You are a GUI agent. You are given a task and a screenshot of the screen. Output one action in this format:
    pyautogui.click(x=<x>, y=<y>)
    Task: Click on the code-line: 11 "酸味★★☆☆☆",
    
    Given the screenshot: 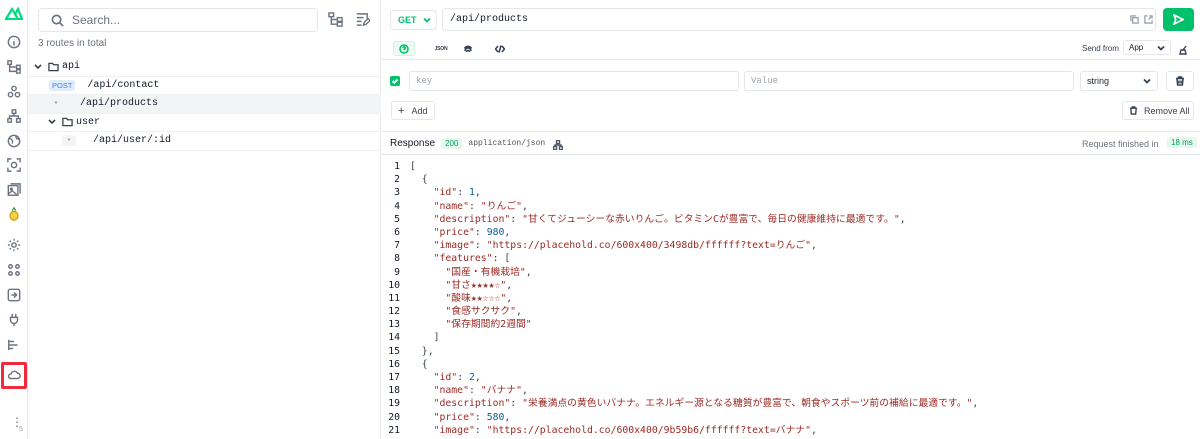 What is the action you would take?
    pyautogui.click(x=791, y=298)
    